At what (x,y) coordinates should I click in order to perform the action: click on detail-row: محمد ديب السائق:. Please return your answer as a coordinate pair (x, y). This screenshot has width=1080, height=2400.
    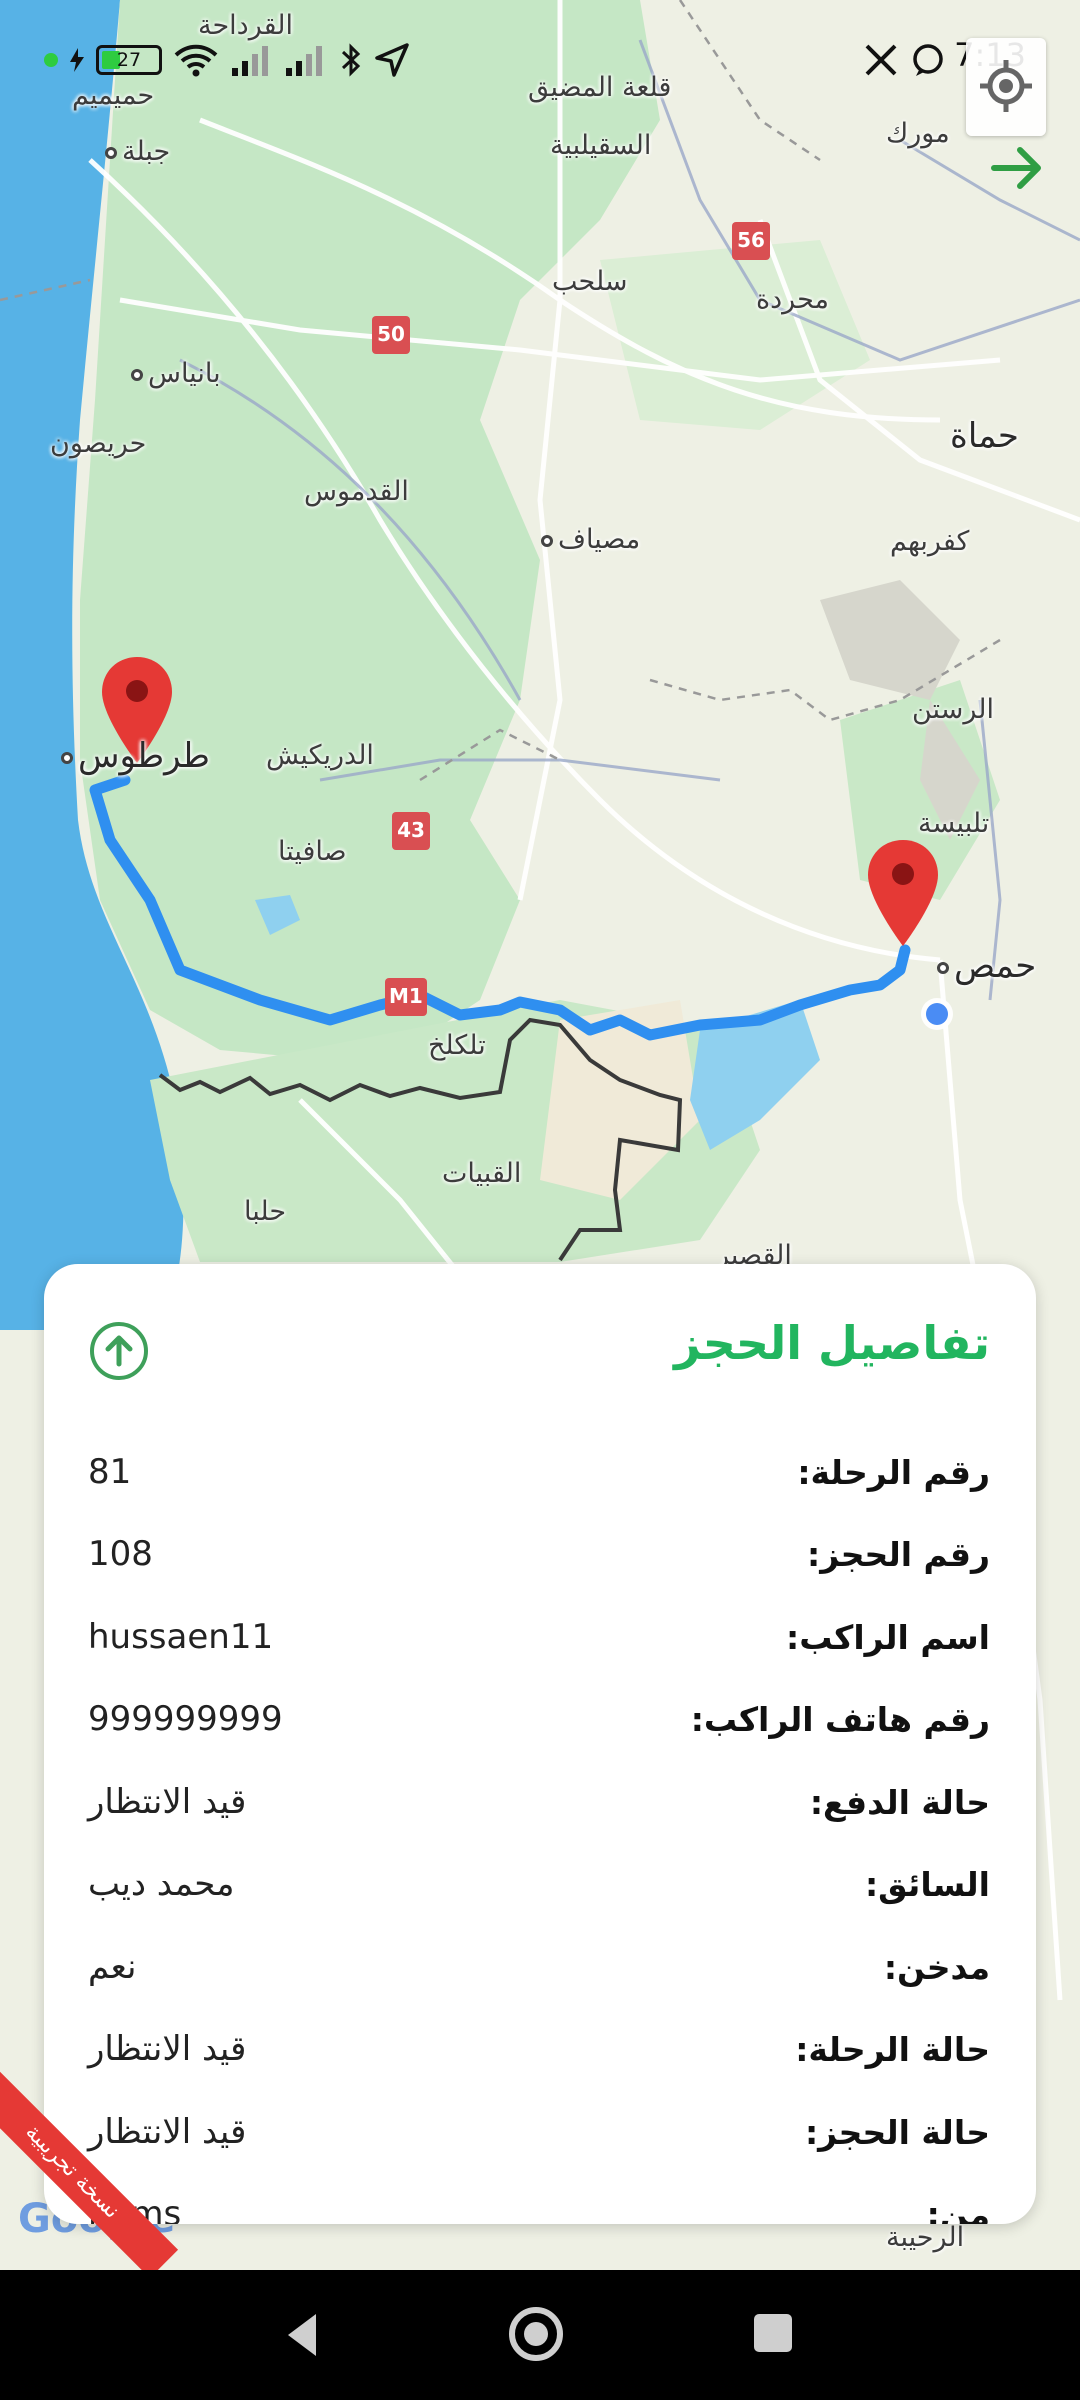
    Looking at the image, I should click on (539, 1884).